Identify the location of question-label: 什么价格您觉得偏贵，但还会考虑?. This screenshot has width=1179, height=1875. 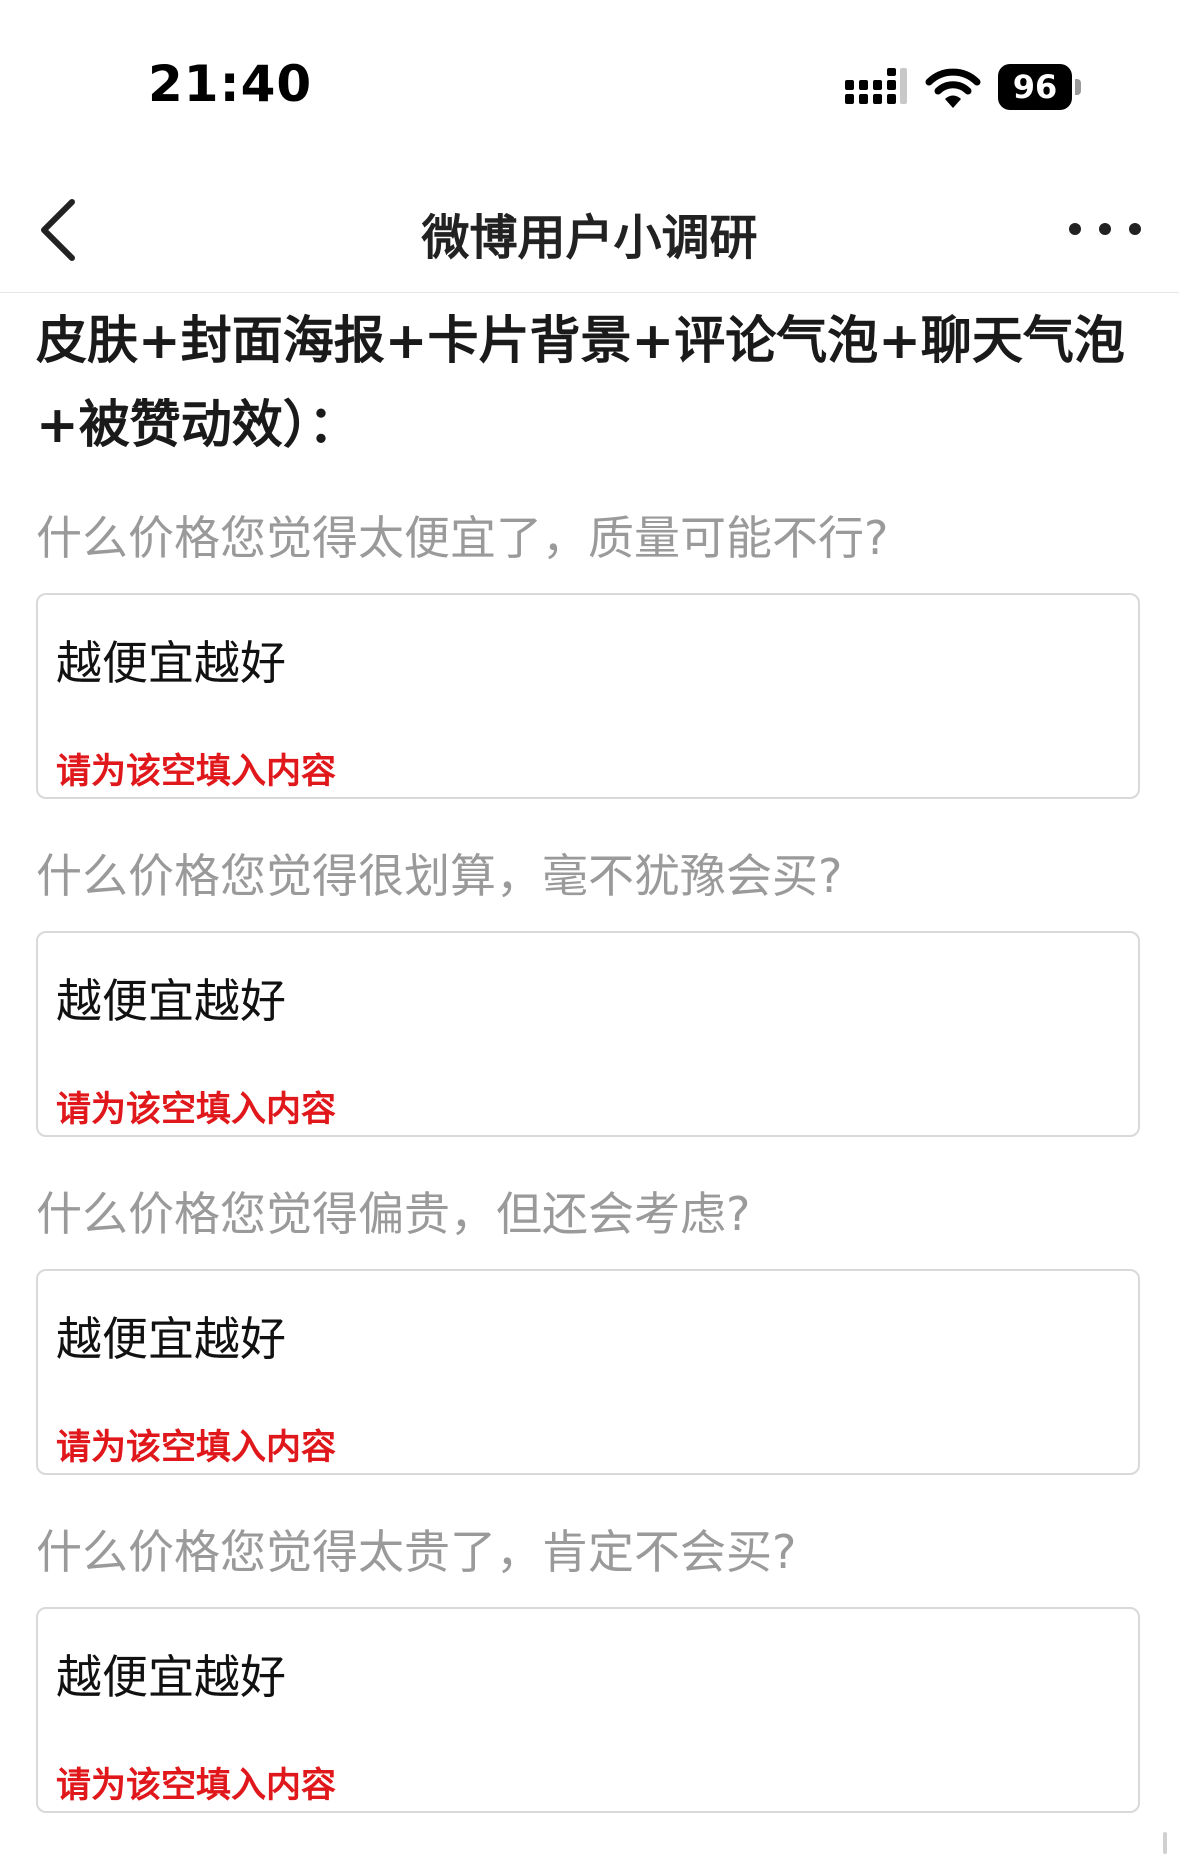
(393, 1214).